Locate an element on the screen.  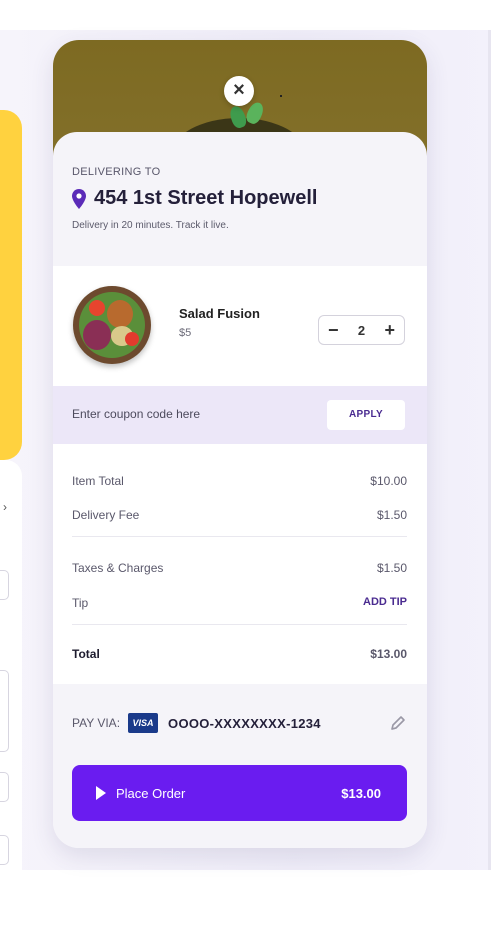
delivery-address: 454 1st Street Hopewell is located at coordinates (206, 198).